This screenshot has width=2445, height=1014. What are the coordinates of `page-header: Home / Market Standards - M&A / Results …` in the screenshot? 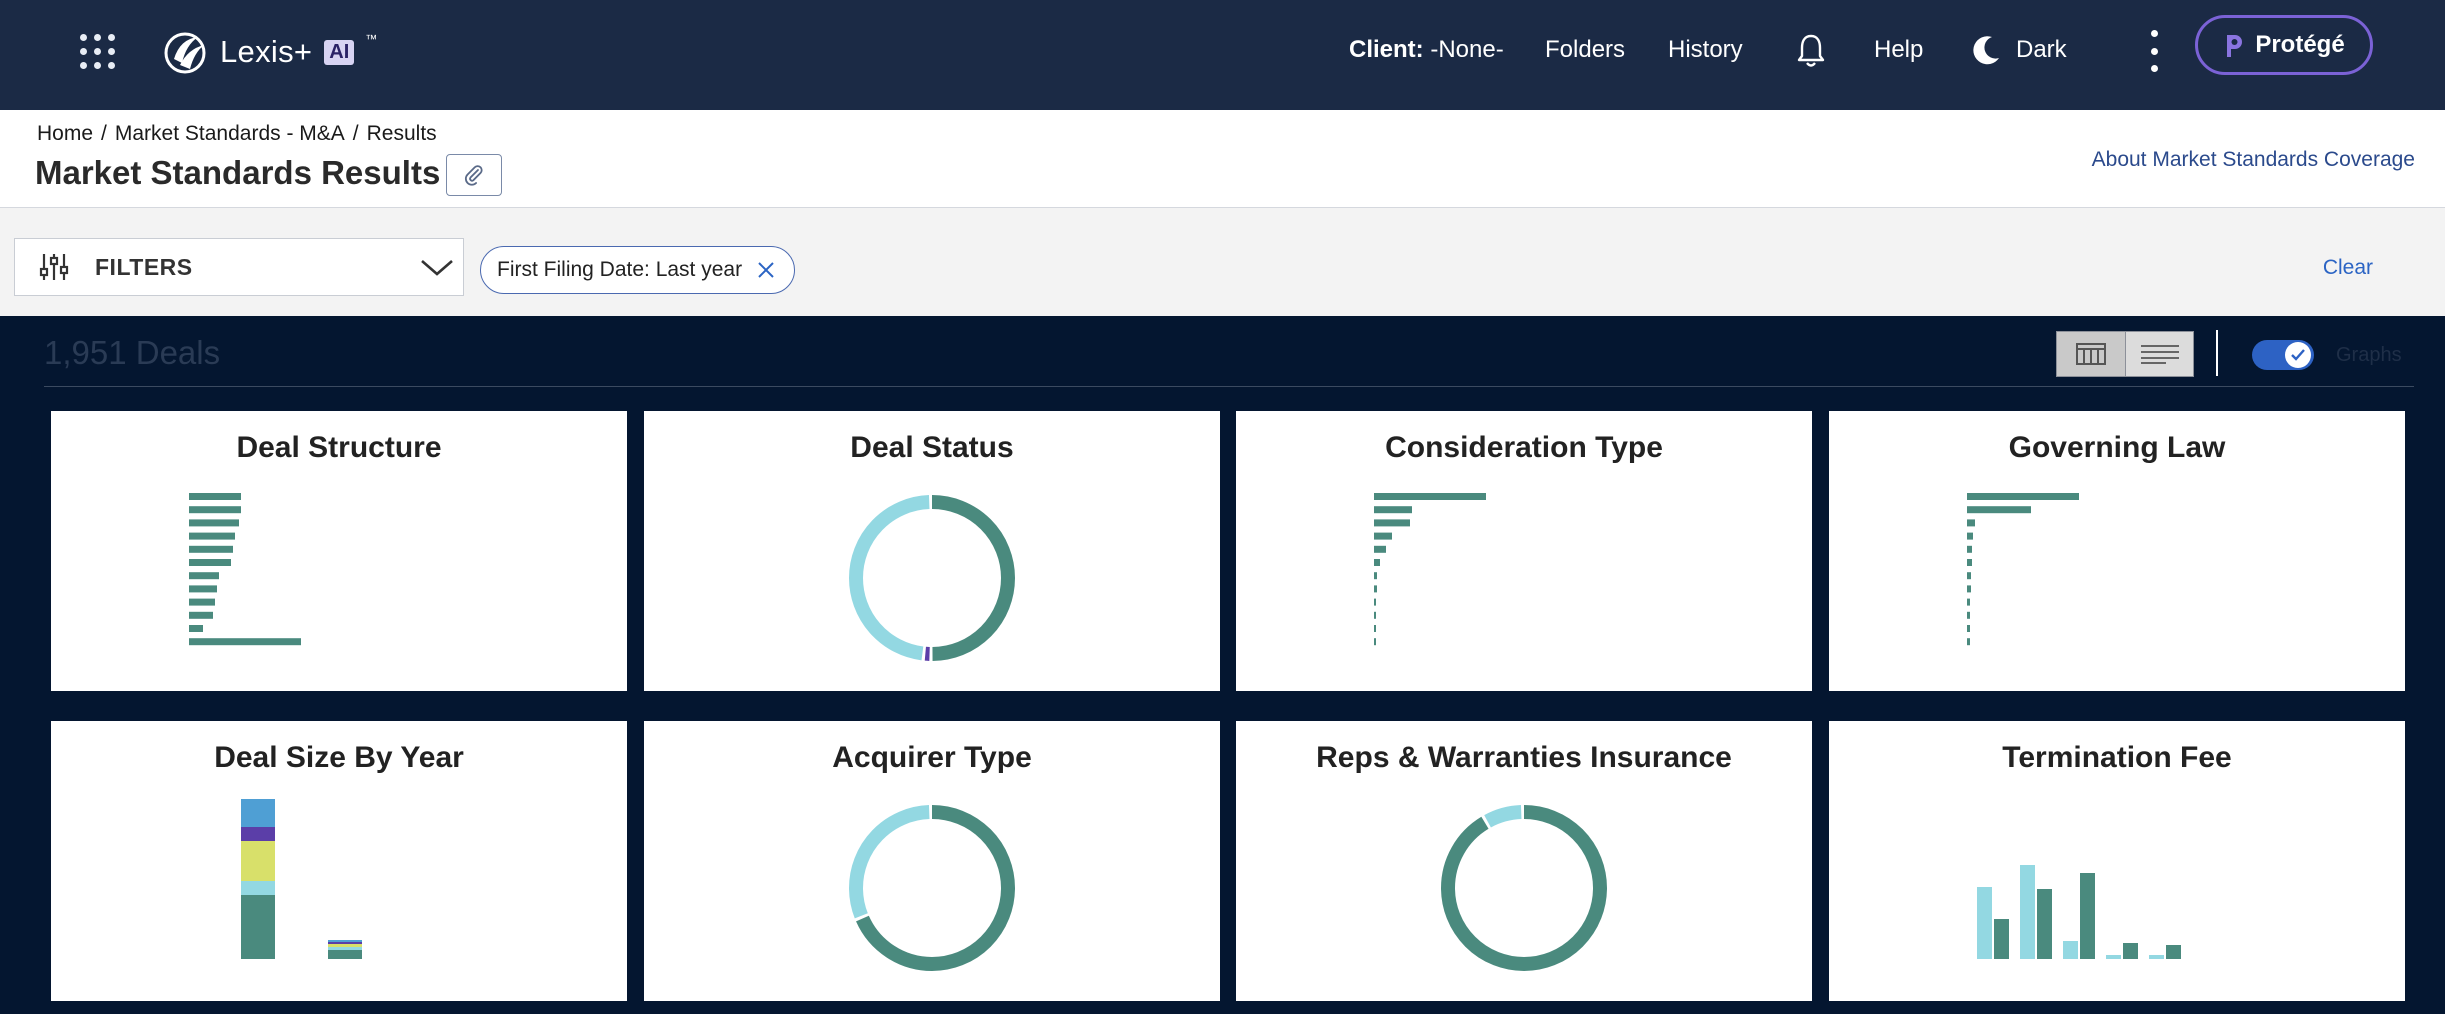 It's located at (1222, 159).